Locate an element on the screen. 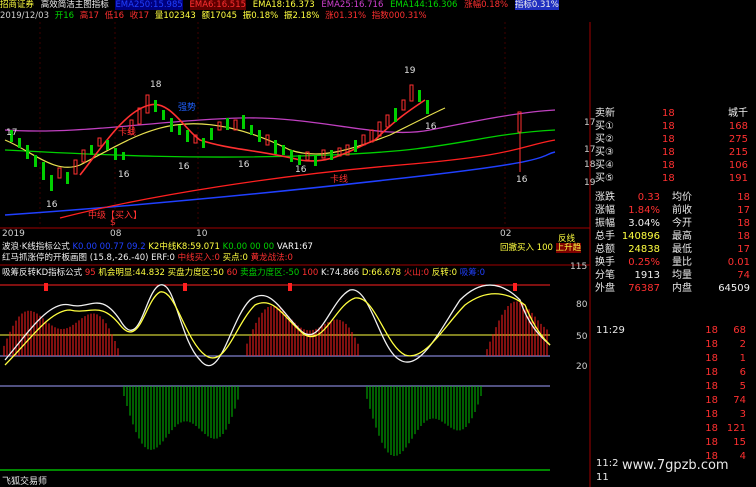  tick-time: 11:29 is located at coordinates (610, 330).